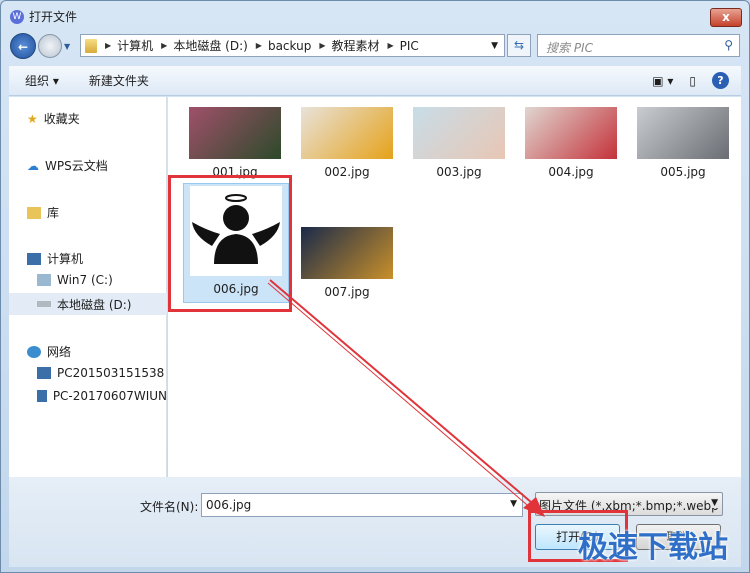 The height and width of the screenshot is (573, 750). I want to click on watermark: 极速下载站, so click(653, 547).